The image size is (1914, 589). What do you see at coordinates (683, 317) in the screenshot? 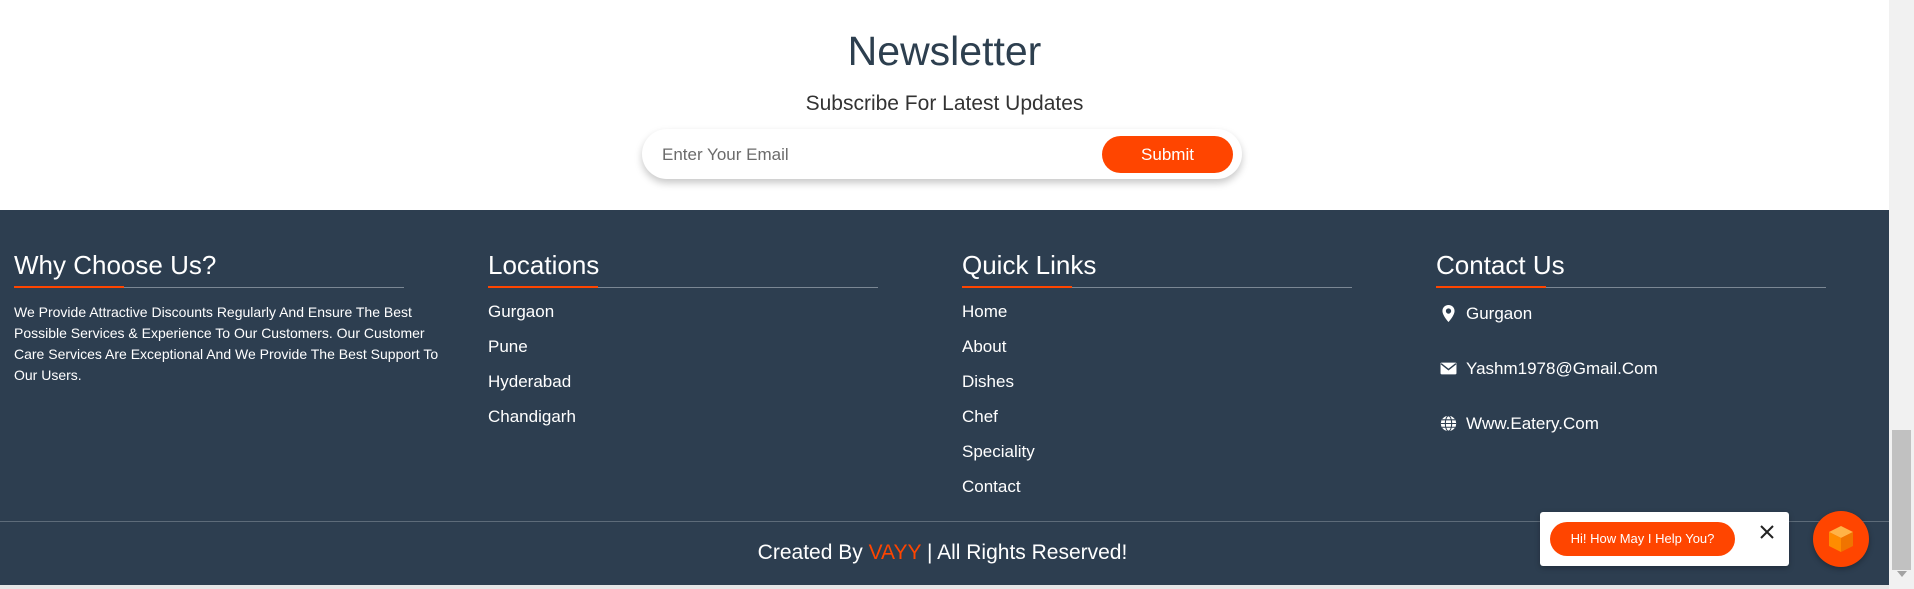
I see `location-item: Gurgaon` at bounding box center [683, 317].